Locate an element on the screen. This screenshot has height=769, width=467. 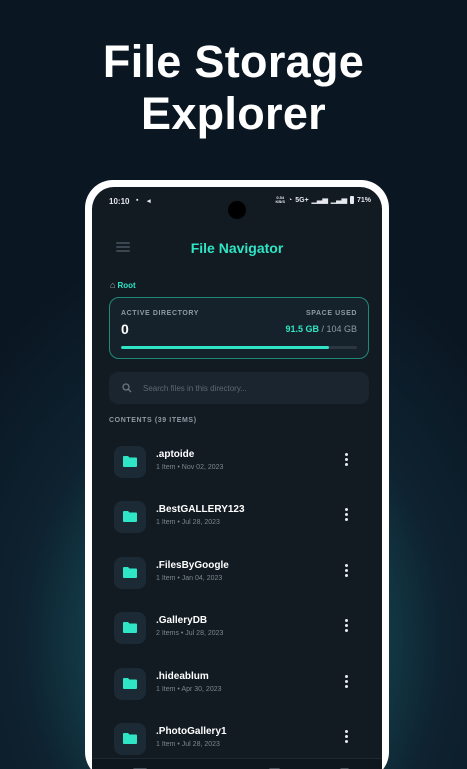
home-icon: ⌂ is located at coordinates (113, 285).